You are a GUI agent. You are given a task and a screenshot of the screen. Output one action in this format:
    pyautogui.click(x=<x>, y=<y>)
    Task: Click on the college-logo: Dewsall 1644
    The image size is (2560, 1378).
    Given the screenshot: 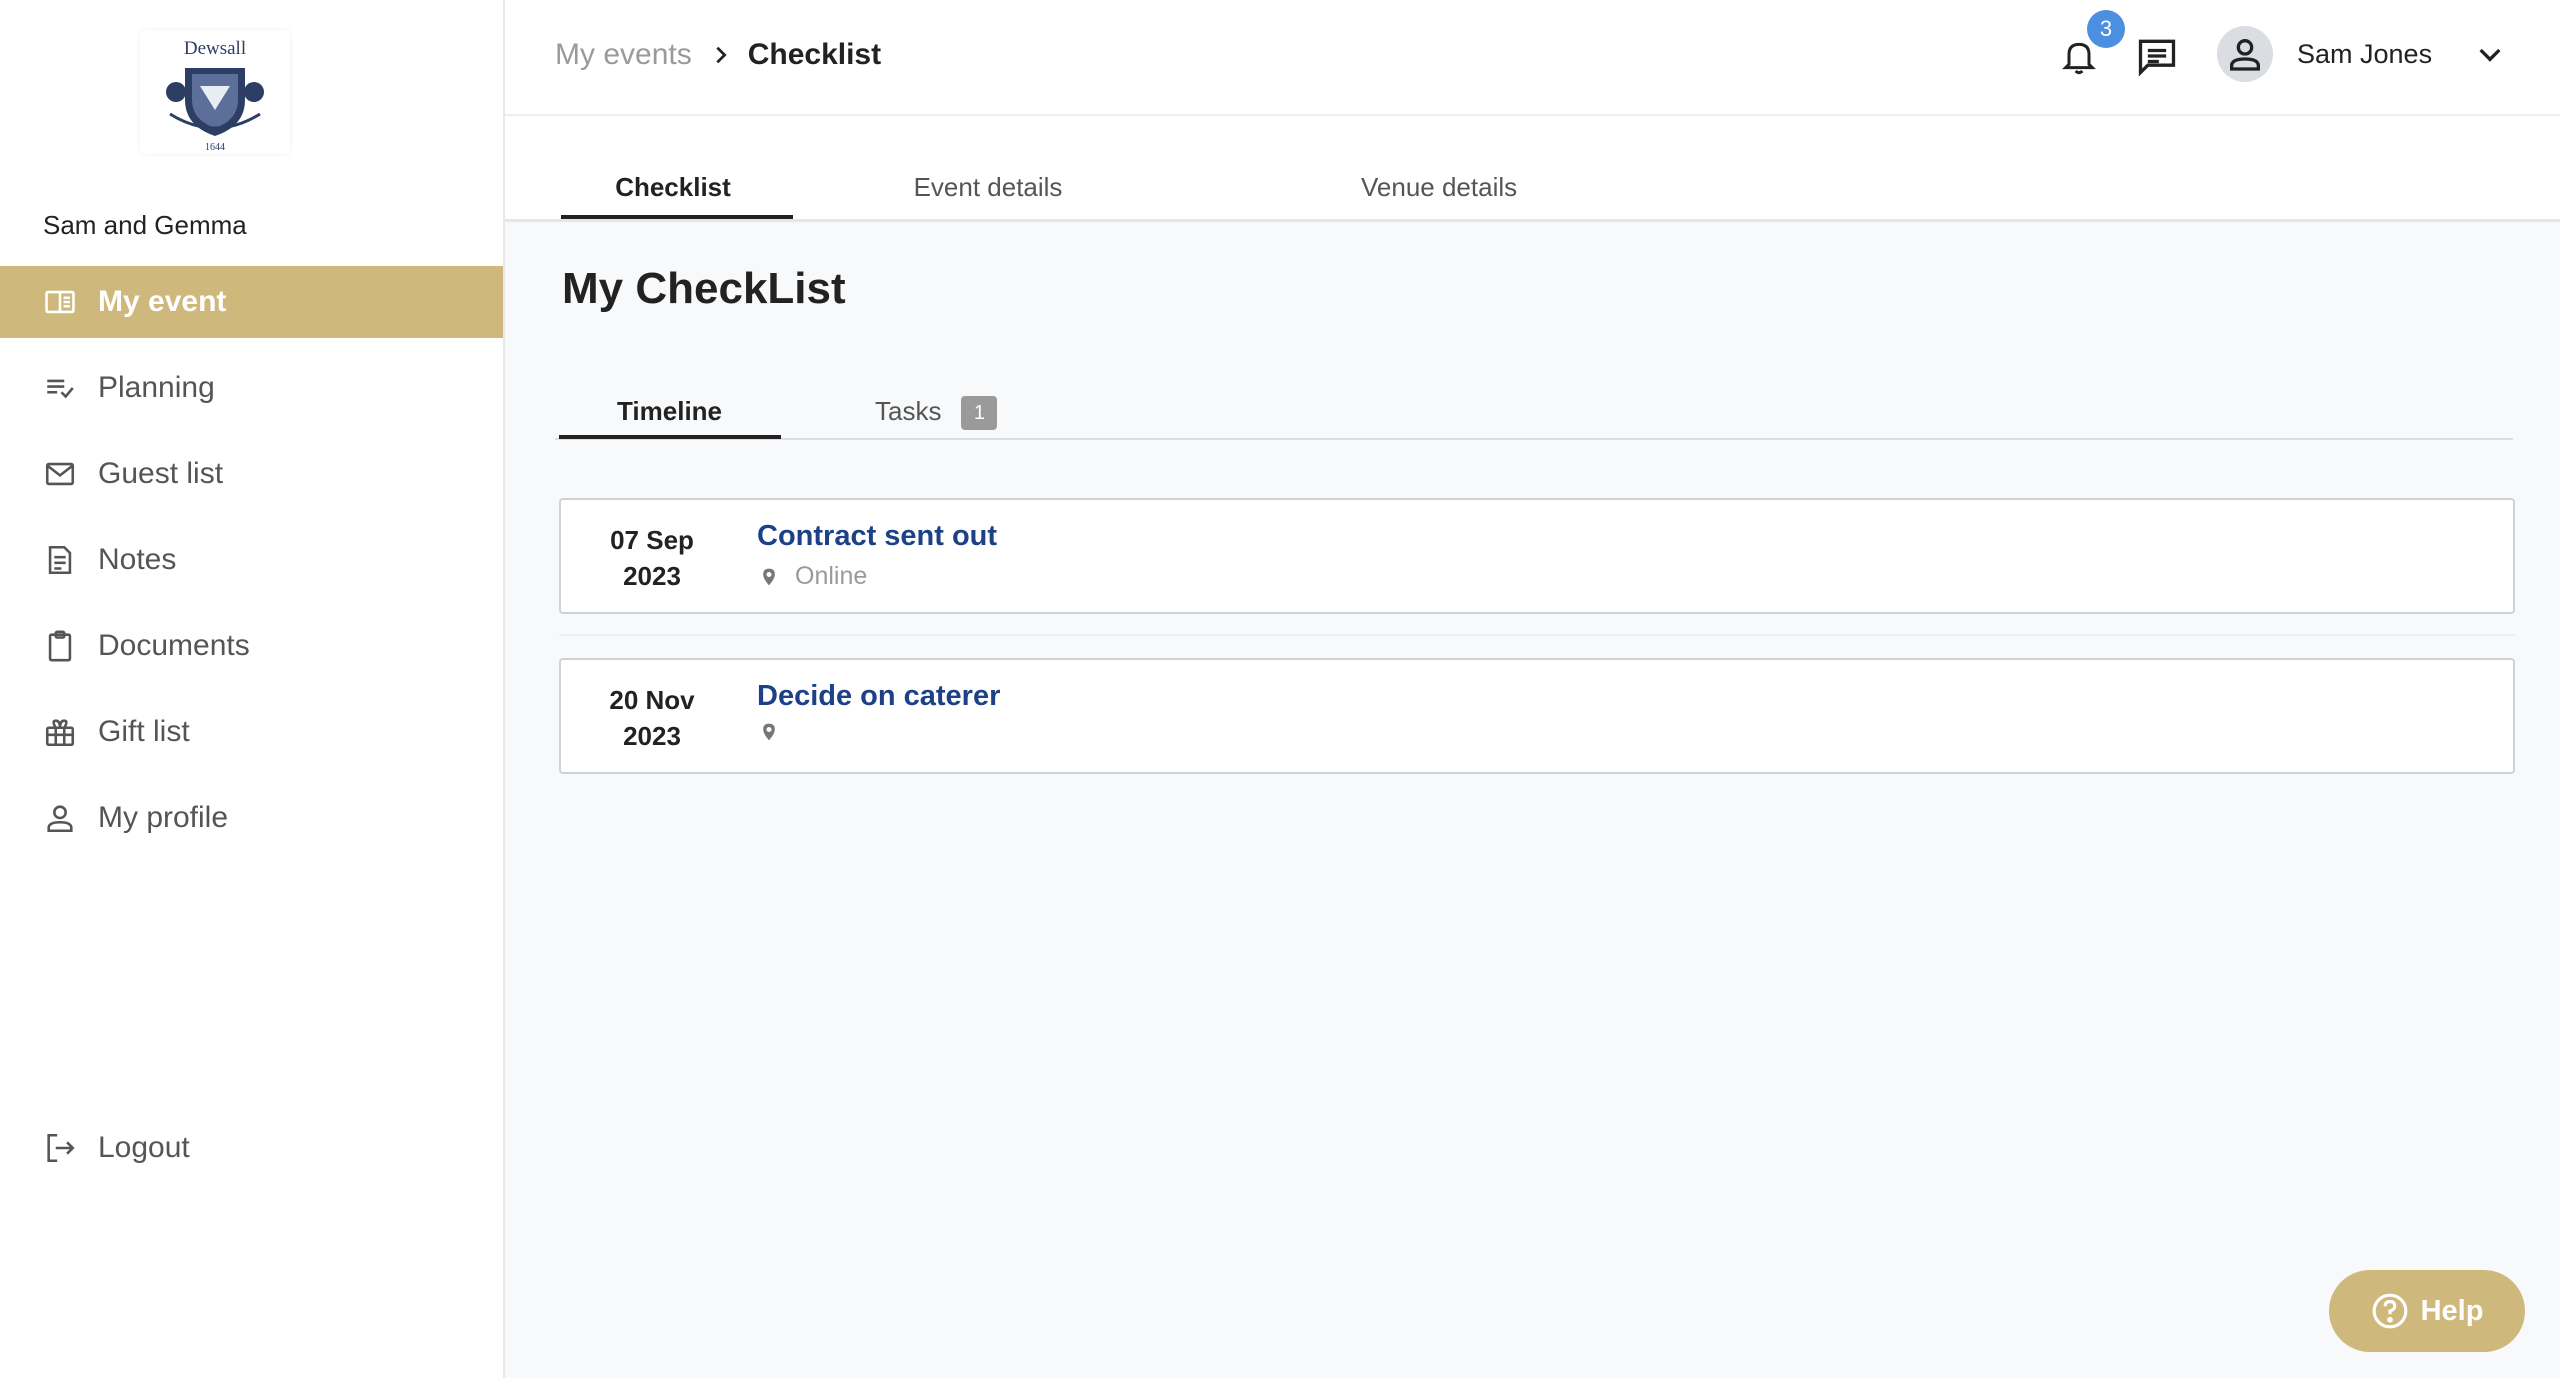 What is the action you would take?
    pyautogui.click(x=215, y=92)
    